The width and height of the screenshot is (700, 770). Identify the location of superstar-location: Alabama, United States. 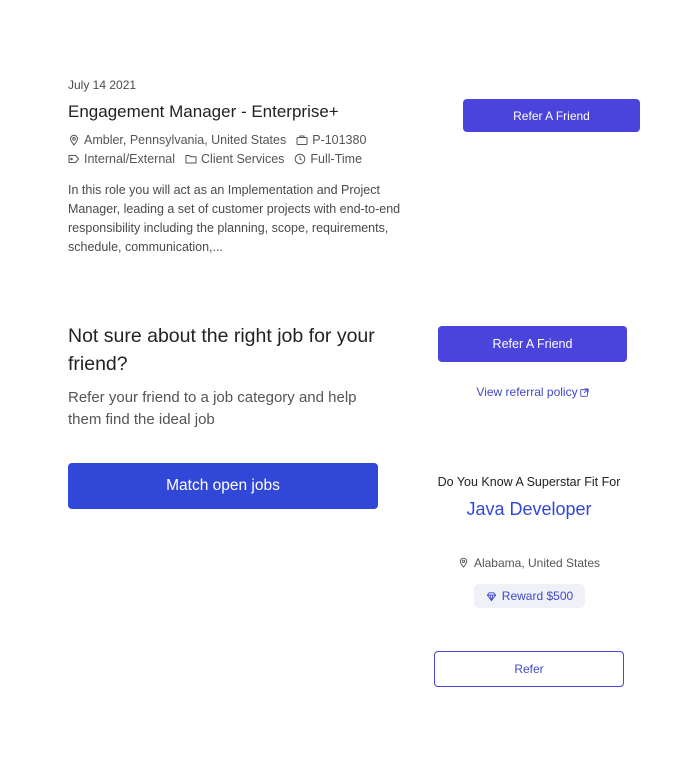
(529, 563).